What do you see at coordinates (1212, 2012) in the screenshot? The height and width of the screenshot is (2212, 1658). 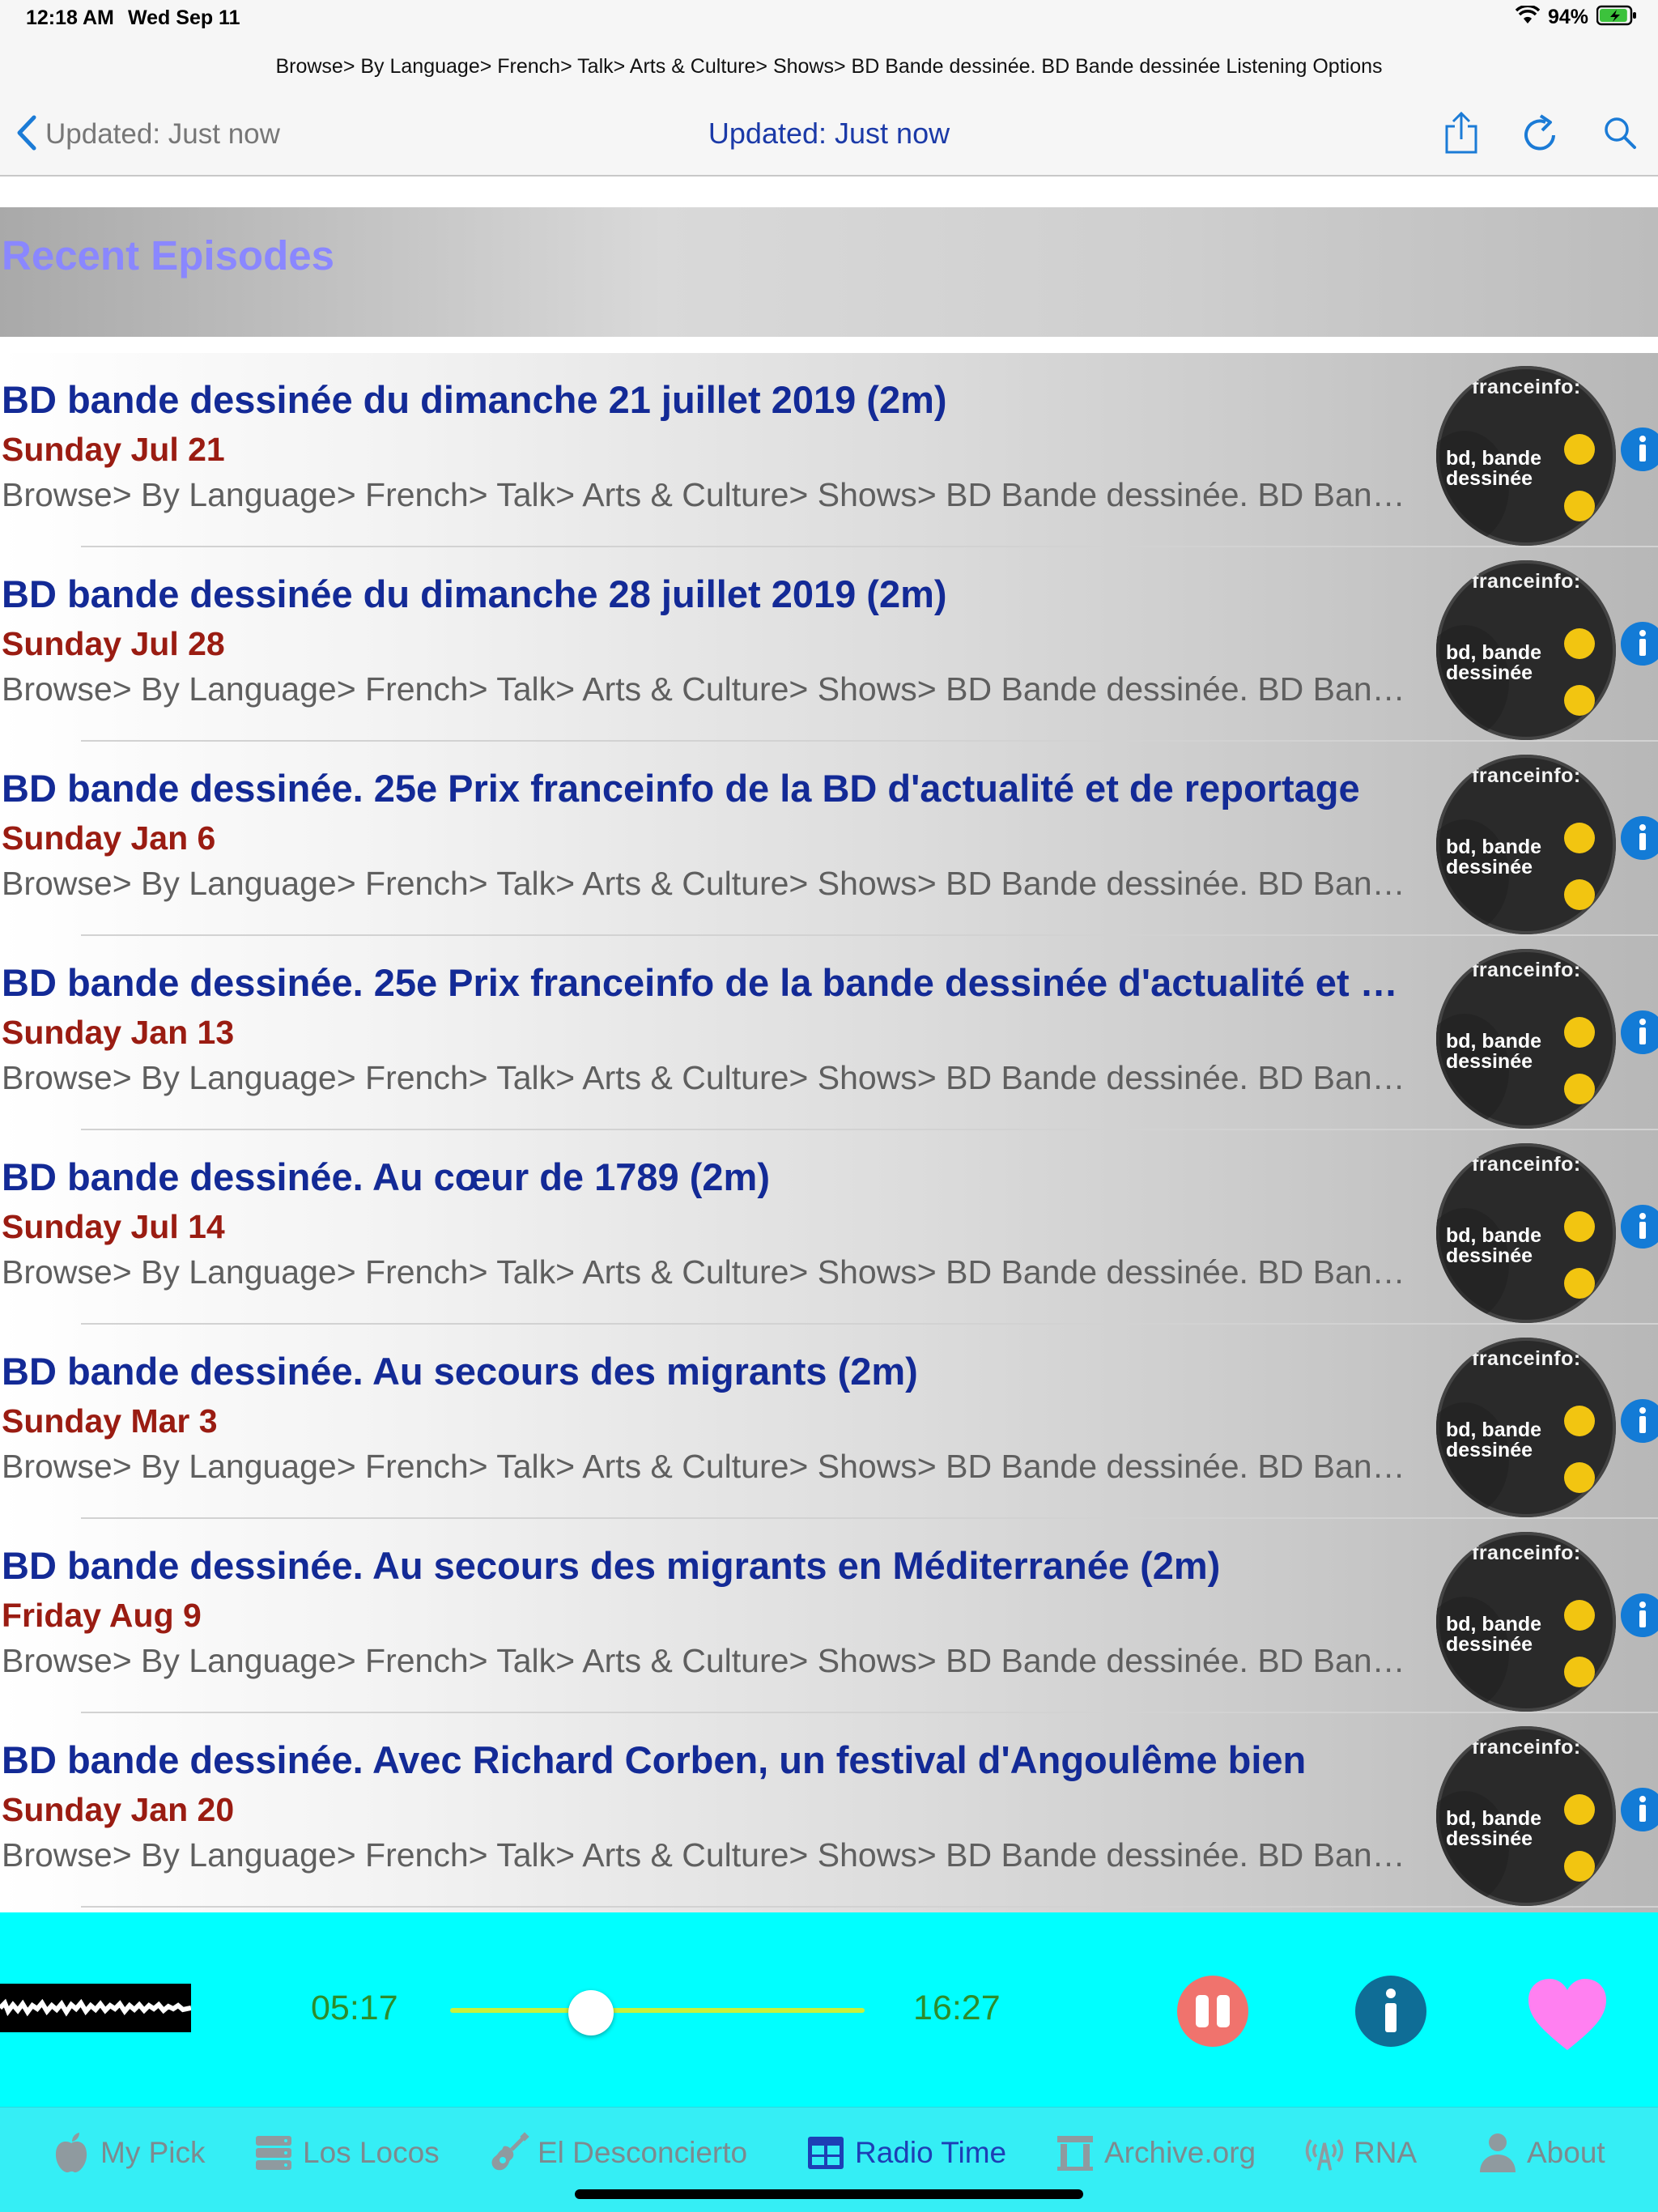 I see `pause-button` at bounding box center [1212, 2012].